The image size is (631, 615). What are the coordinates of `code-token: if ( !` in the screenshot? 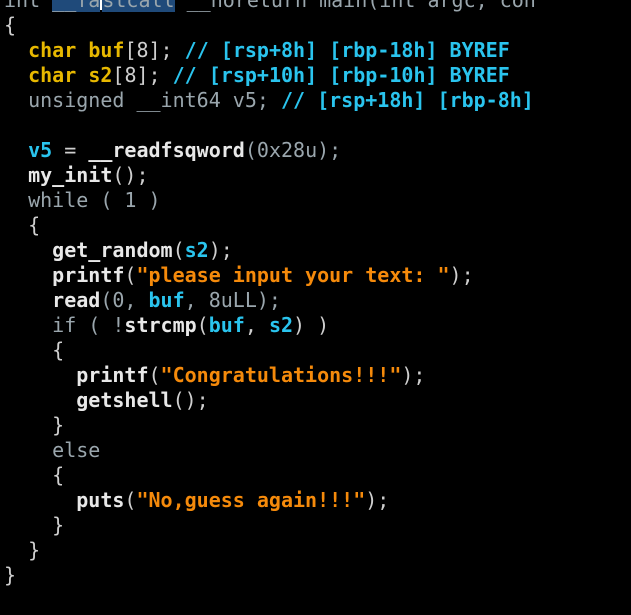 It's located at (64, 325).